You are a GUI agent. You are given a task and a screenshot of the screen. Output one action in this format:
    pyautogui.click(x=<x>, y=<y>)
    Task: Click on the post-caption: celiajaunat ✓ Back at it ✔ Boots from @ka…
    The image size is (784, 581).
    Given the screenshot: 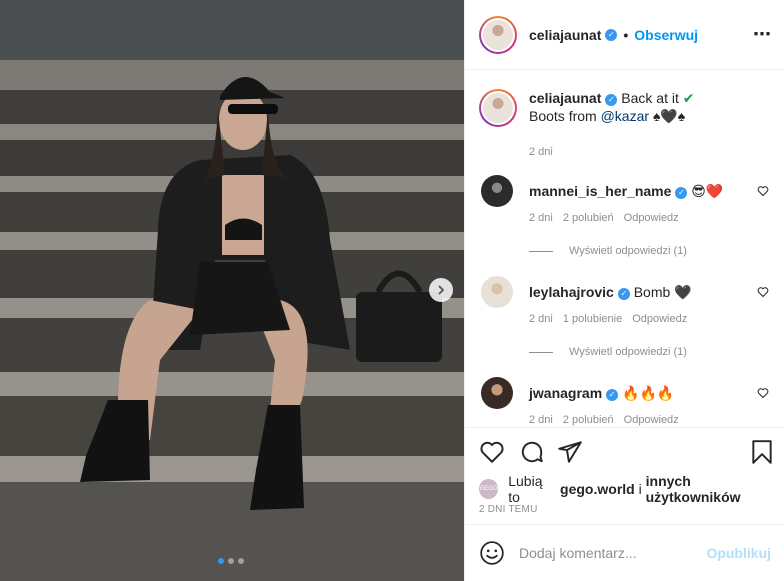 What is the action you would take?
    pyautogui.click(x=586, y=125)
    